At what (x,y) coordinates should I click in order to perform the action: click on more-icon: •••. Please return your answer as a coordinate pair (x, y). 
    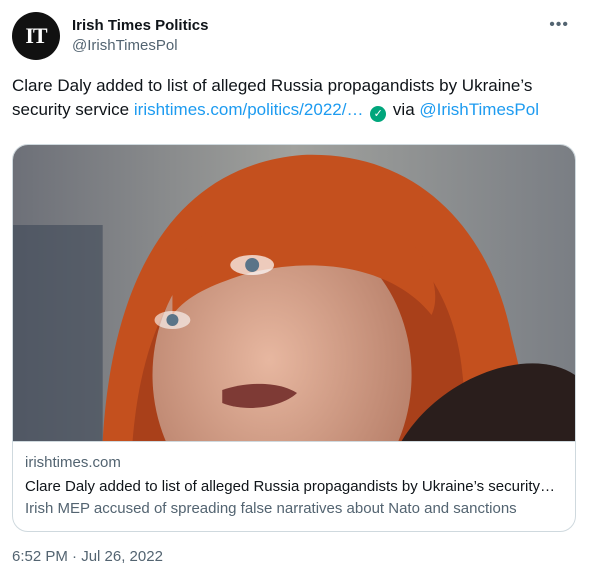
    Looking at the image, I should click on (559, 25).